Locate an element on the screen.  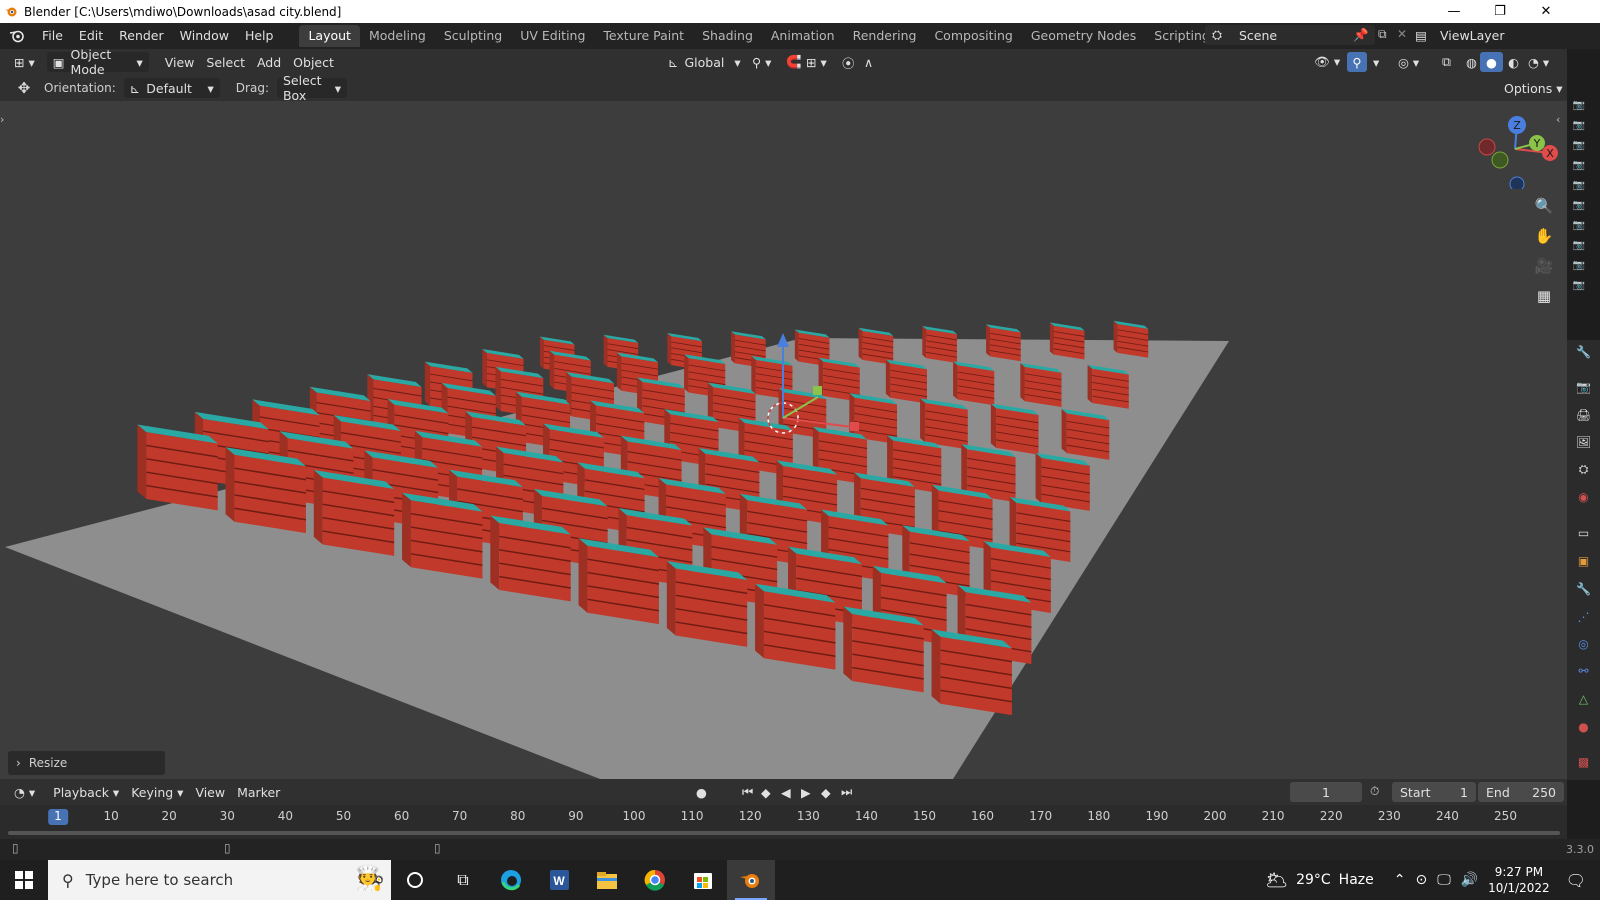
modifier-properties-icon: 🔧 is located at coordinates (1583, 588).